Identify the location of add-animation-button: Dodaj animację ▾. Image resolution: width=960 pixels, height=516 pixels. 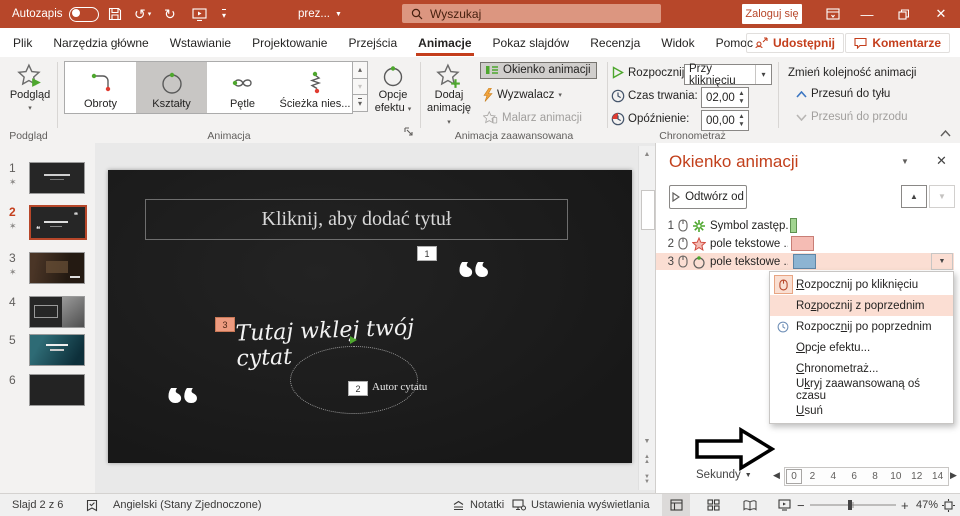
(449, 96).